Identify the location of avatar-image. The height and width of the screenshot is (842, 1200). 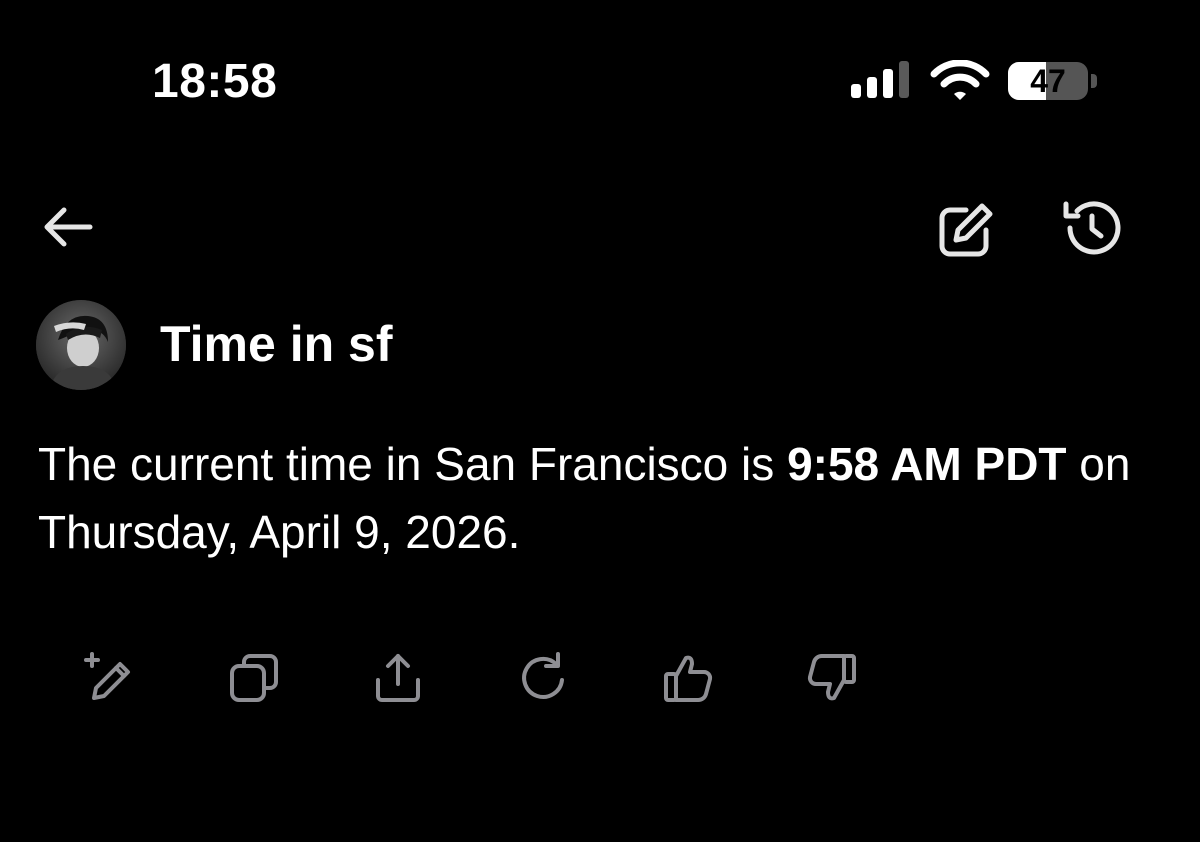
(81, 345).